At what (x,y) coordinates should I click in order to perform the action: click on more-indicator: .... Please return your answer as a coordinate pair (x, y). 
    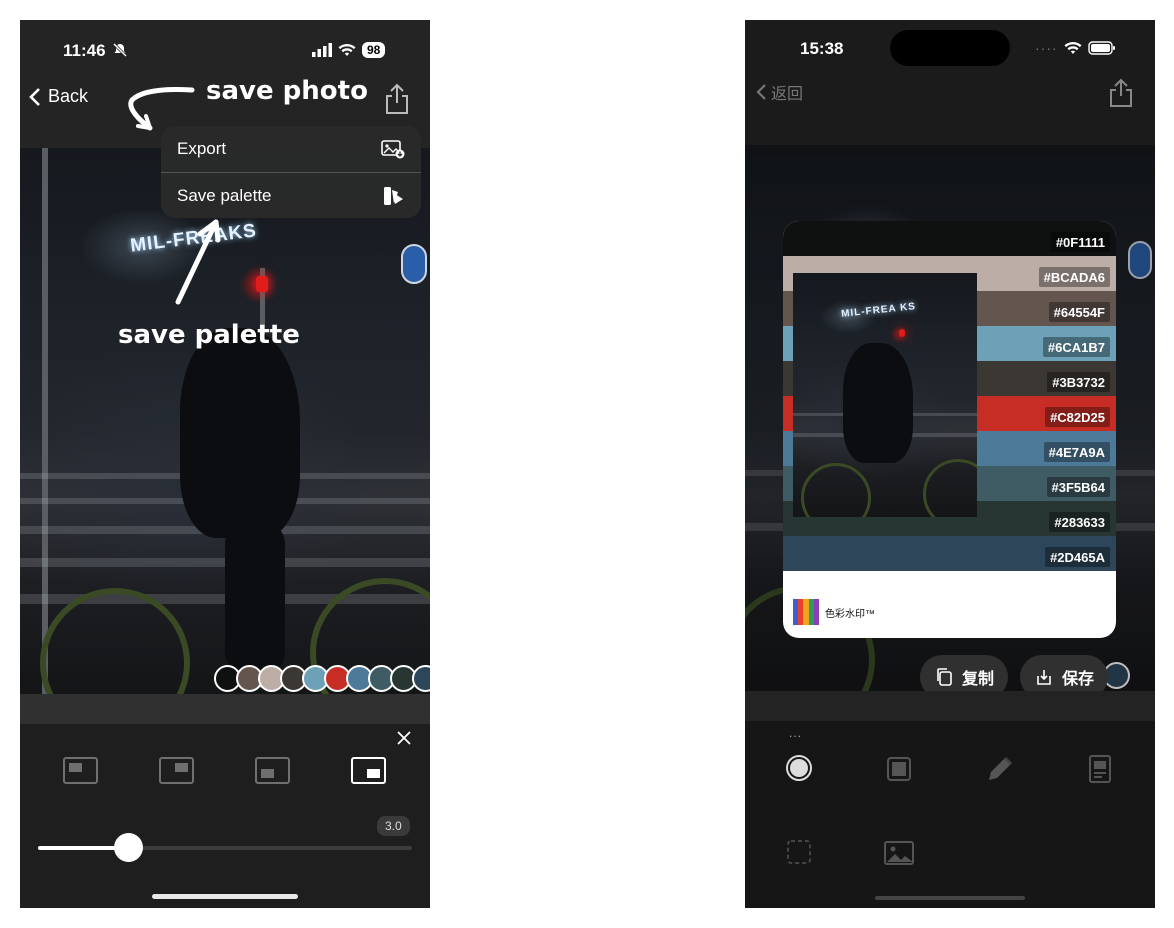
    Looking at the image, I should click on (796, 733).